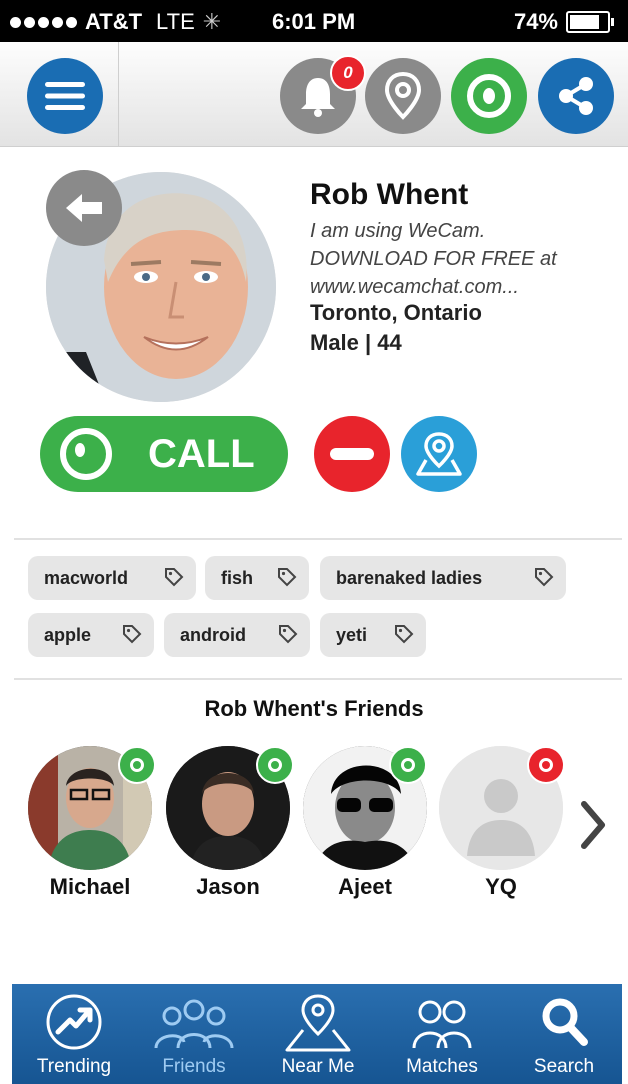  Describe the element at coordinates (92, 823) in the screenshot. I see `friend-item: Michael` at that location.